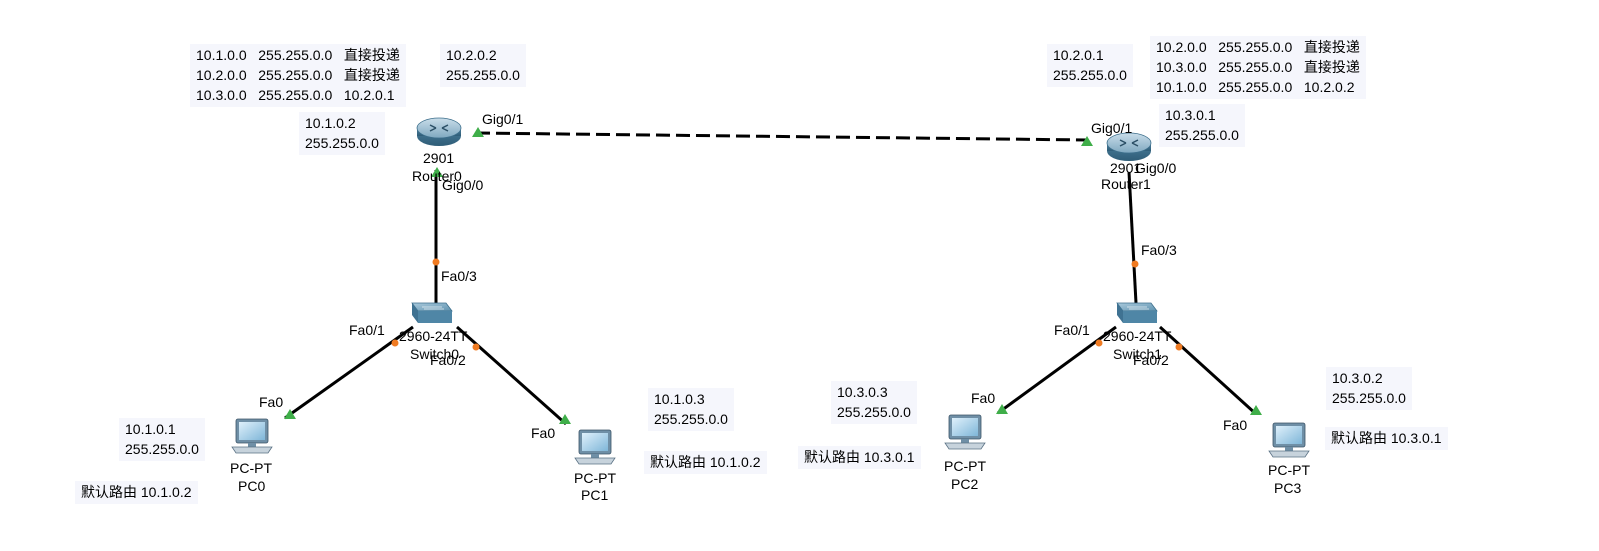  What do you see at coordinates (463, 185) in the screenshot?
I see `port-label-r0-gig00: Gig0/0` at bounding box center [463, 185].